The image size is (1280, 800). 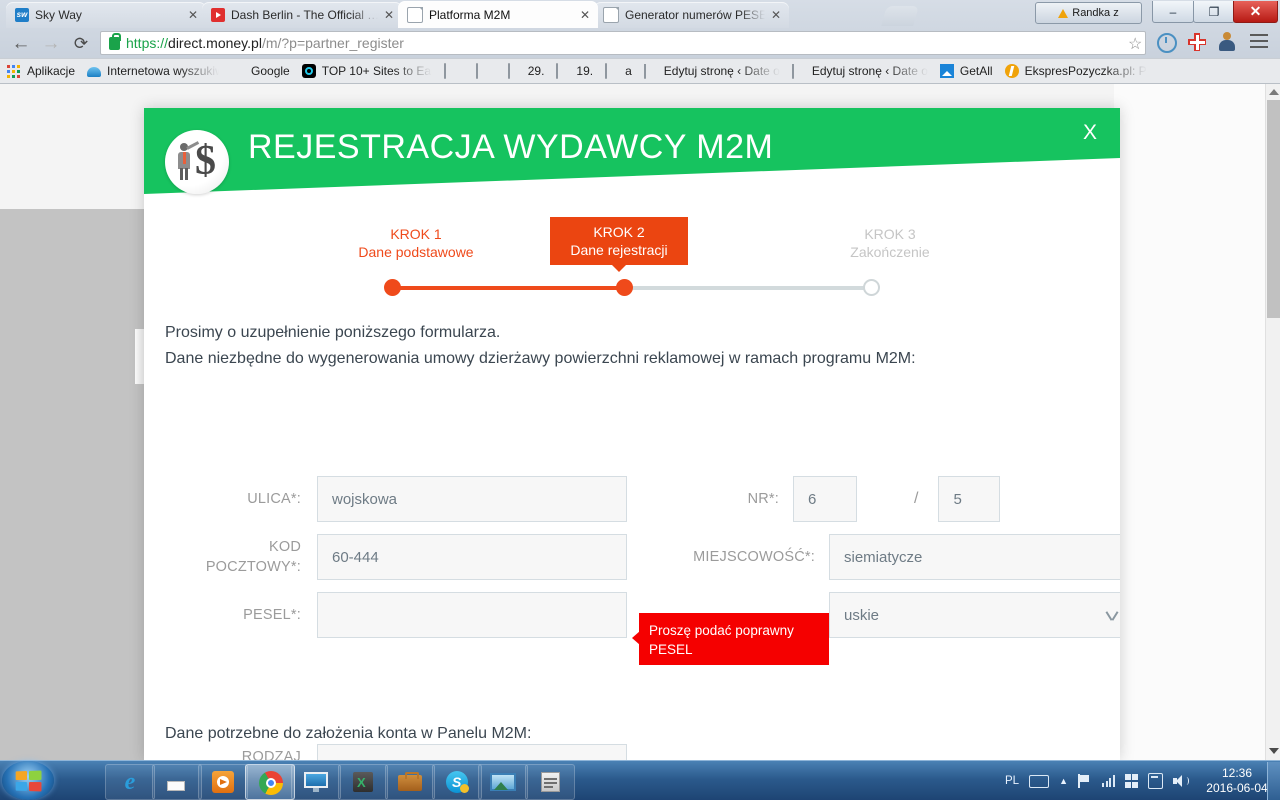 What do you see at coordinates (155, 71) in the screenshot?
I see `bookmark-internetowa-wyszukiwarka: Internetowa wyszukiw` at bounding box center [155, 71].